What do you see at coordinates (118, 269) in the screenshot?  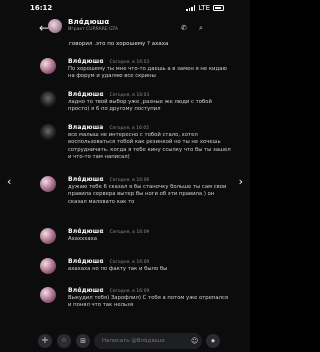 I see `message-text: ахахаха но по факту так и было бы` at bounding box center [118, 269].